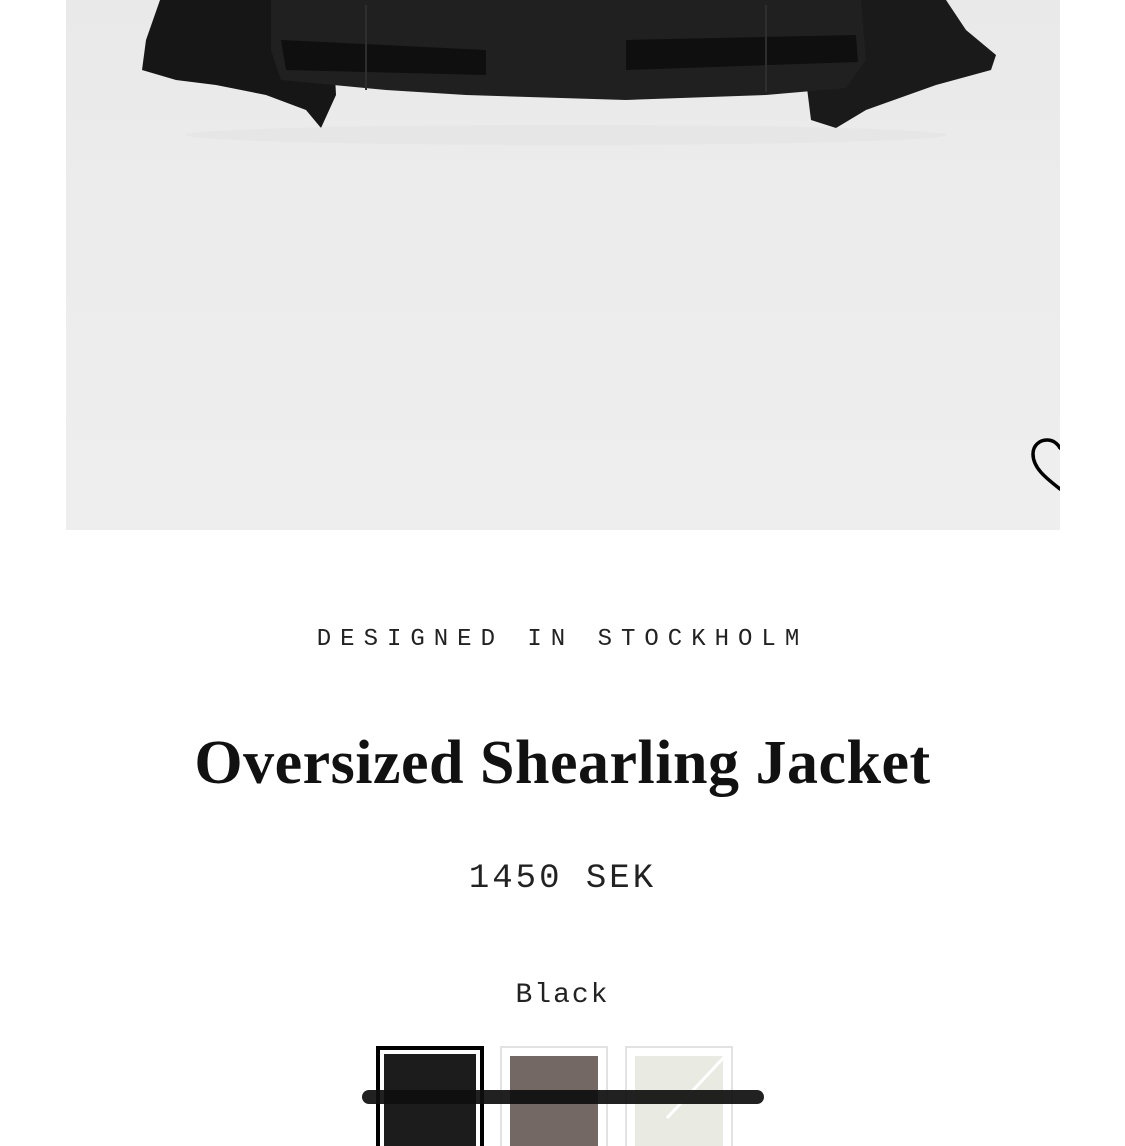  I want to click on brand-tagline: DESIGNED IN STOCKHOLM, so click(562, 639).